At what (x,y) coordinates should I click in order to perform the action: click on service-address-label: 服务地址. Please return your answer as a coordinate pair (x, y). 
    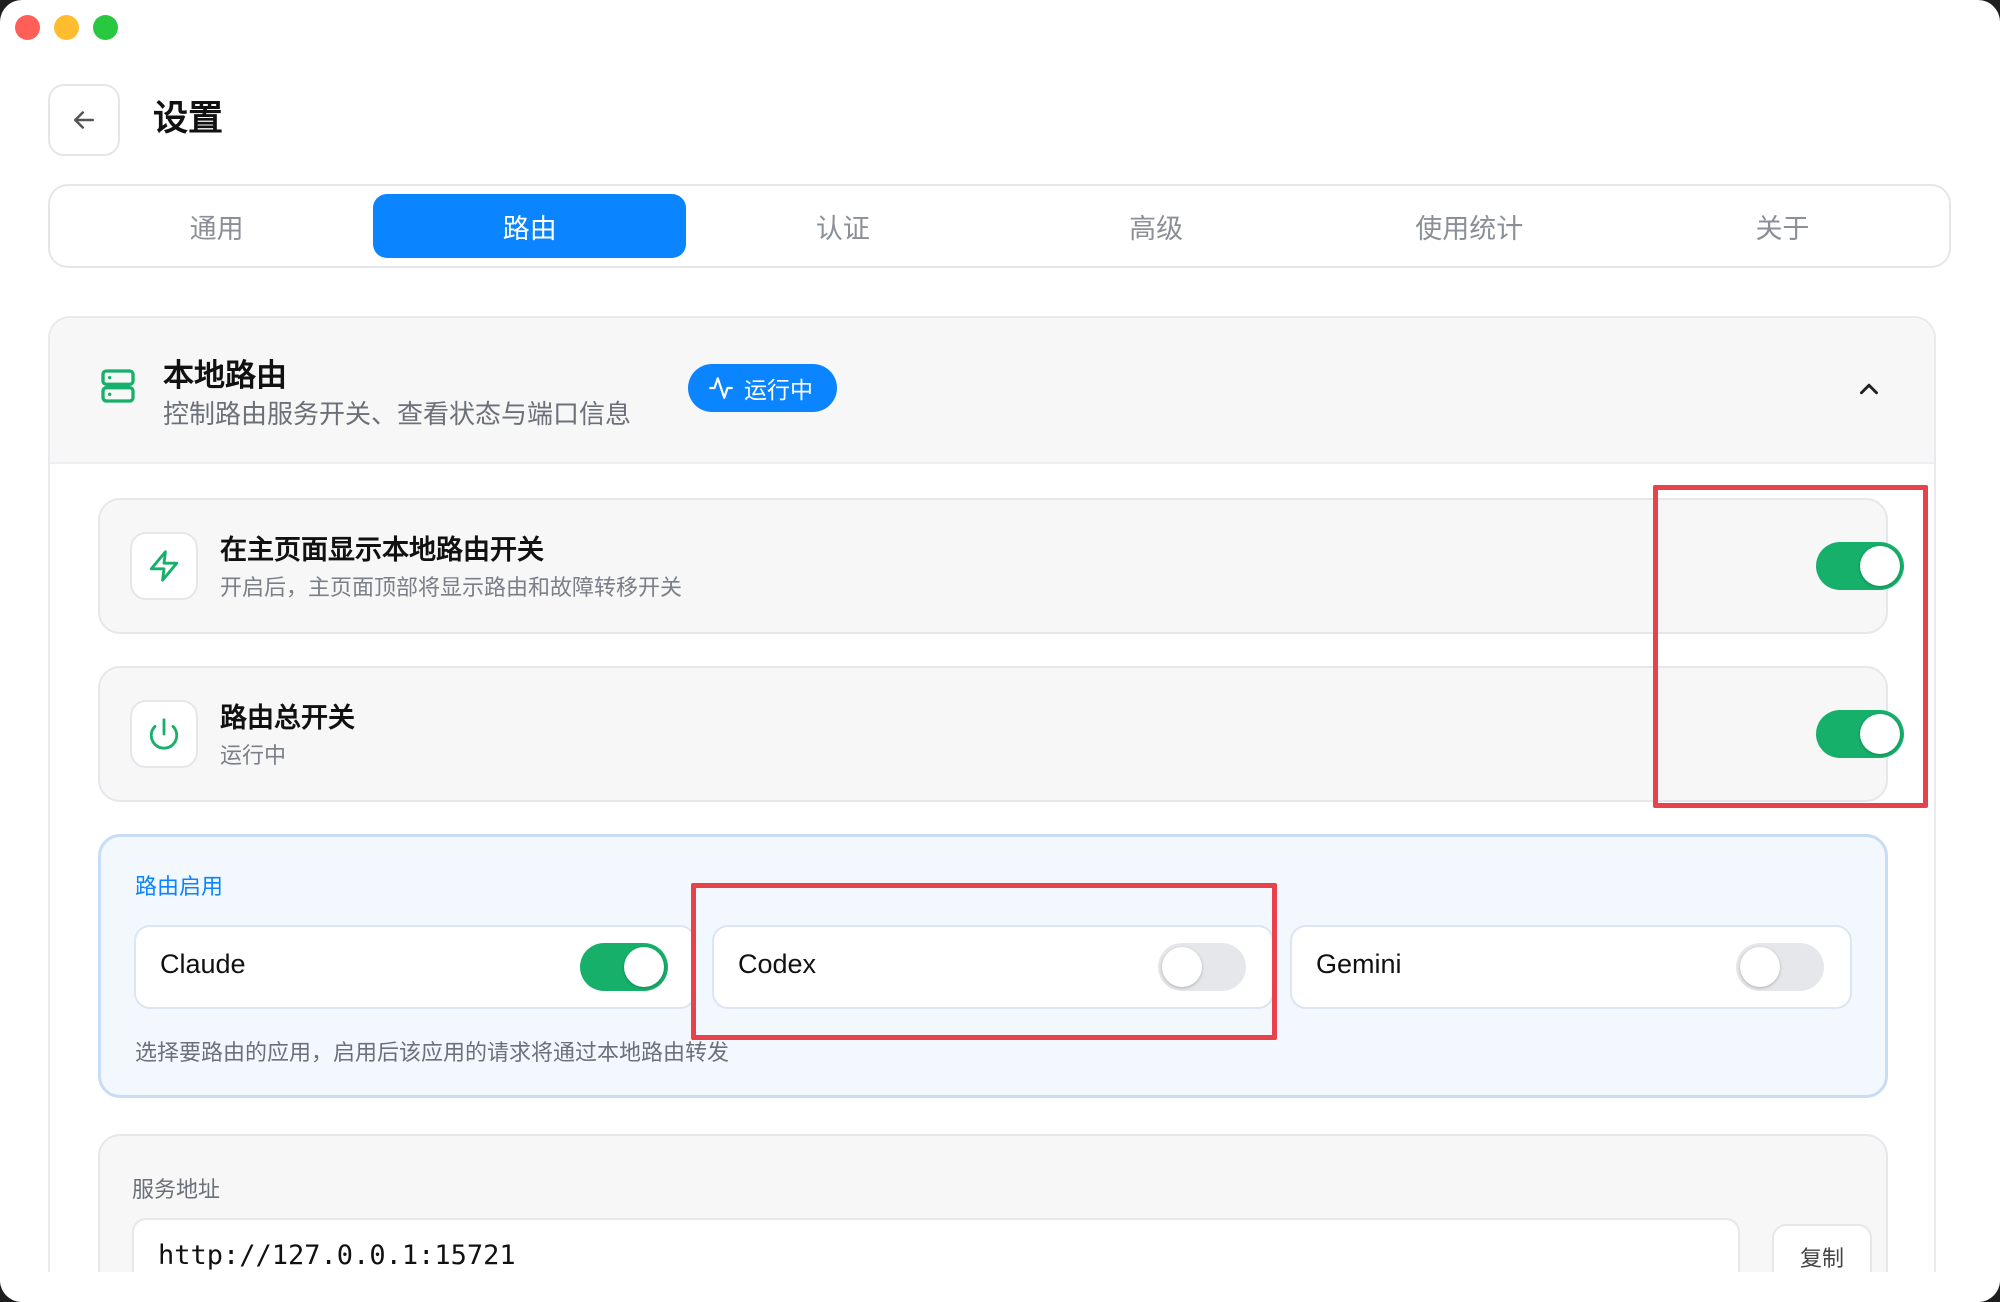
    Looking at the image, I should click on (176, 1190).